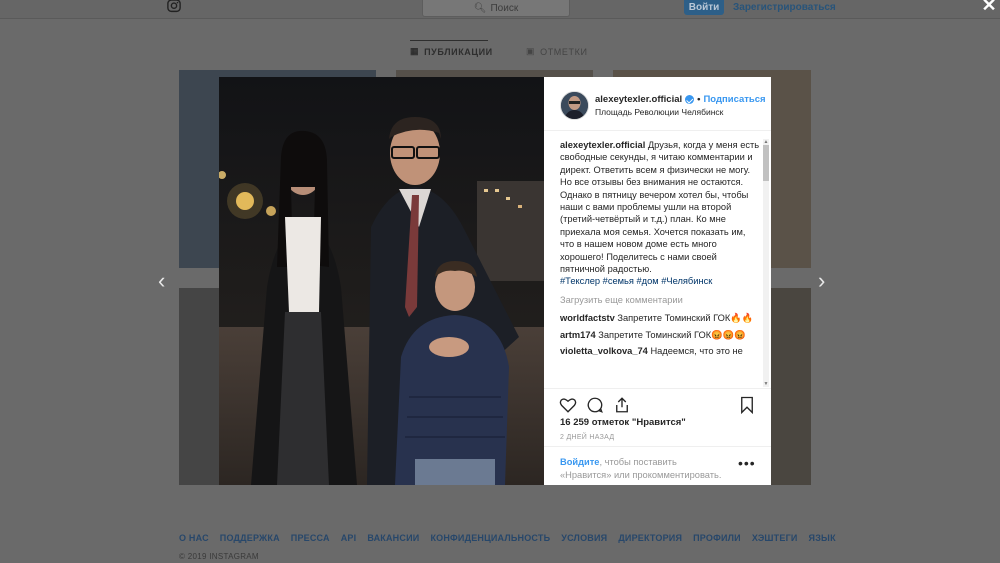  What do you see at coordinates (734, 99) in the screenshot?
I see `follow-button: Подписаться` at bounding box center [734, 99].